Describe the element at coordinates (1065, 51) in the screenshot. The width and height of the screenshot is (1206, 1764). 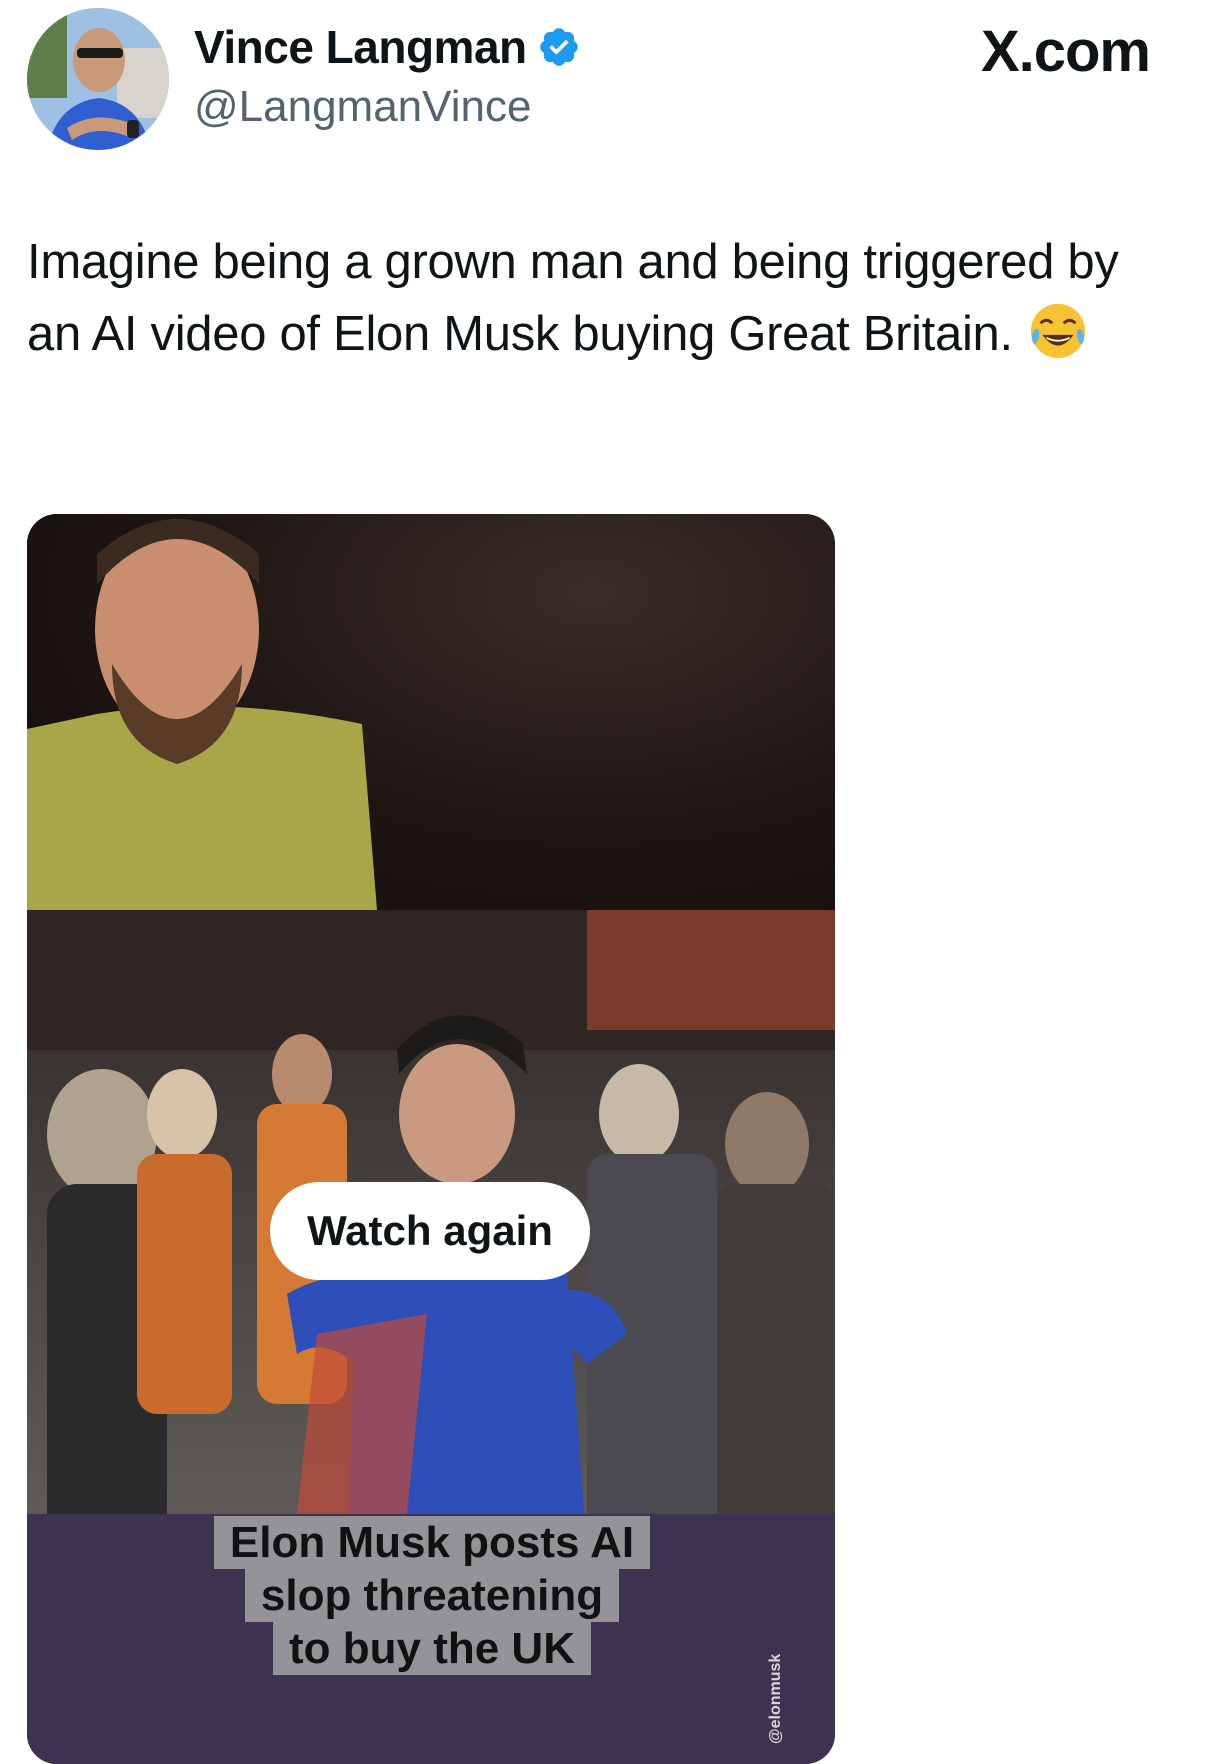
I see `site-label: X.com` at that location.